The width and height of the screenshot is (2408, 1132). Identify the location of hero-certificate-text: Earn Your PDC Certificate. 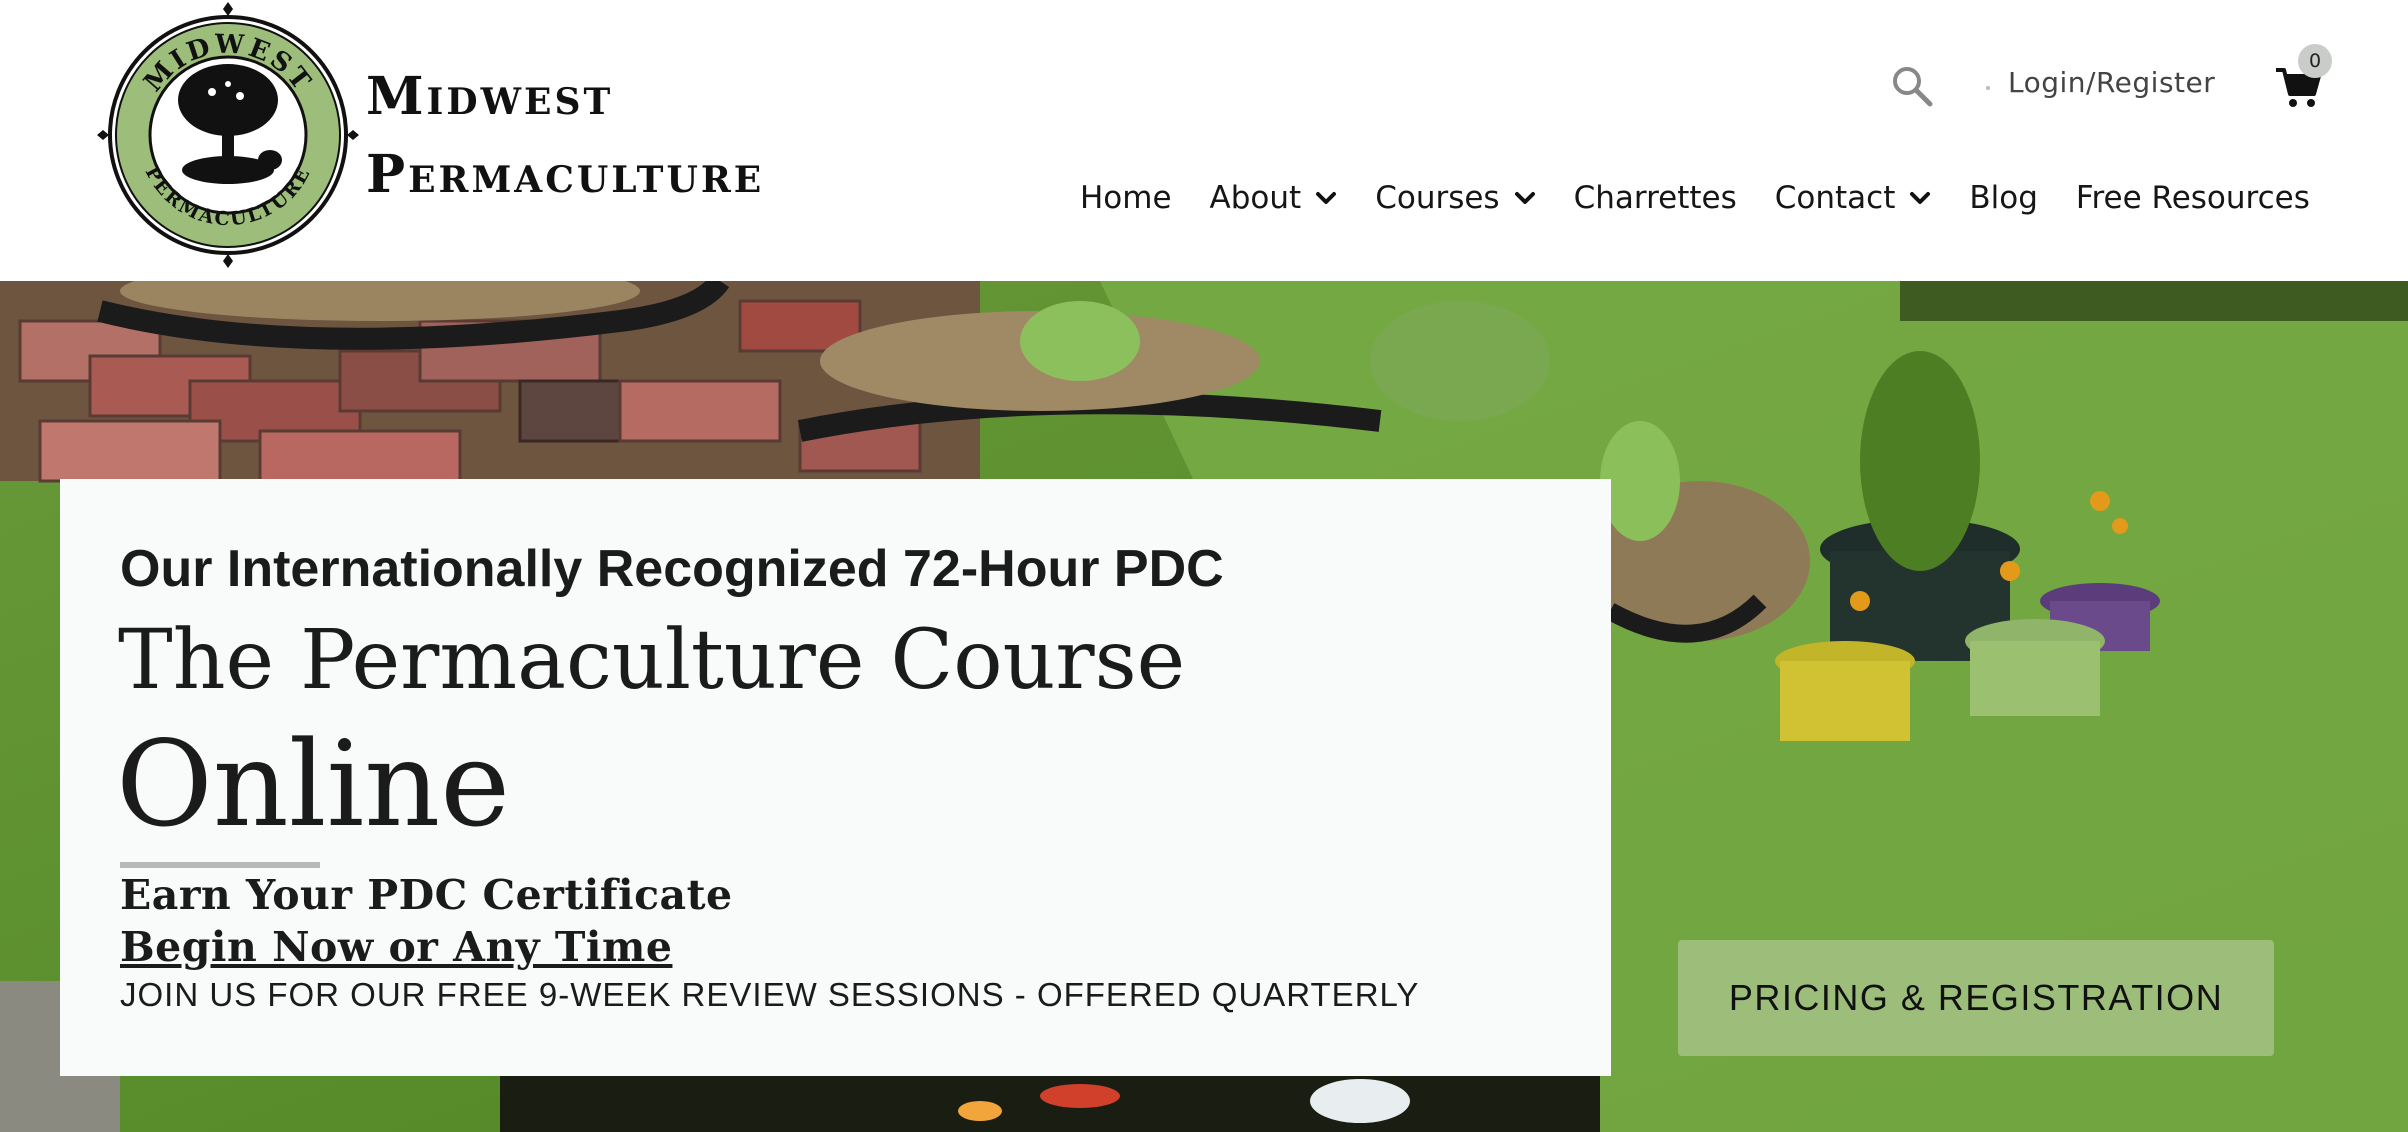
(426, 895).